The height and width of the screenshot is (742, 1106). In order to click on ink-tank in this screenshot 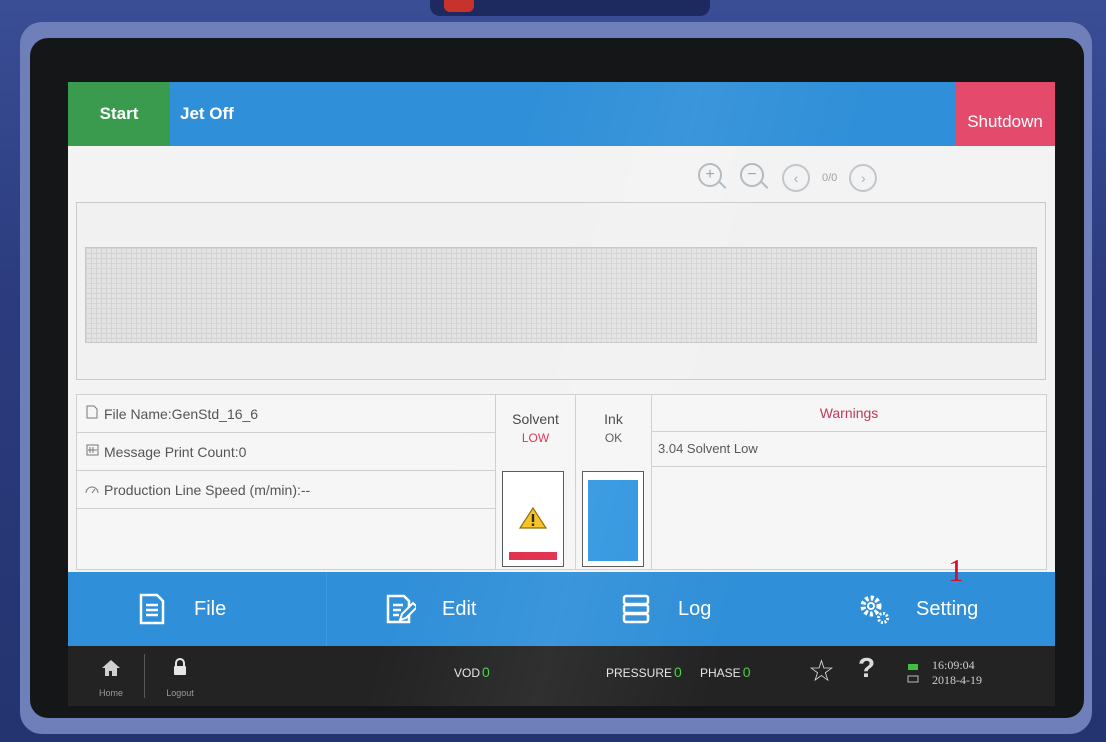, I will do `click(613, 519)`.